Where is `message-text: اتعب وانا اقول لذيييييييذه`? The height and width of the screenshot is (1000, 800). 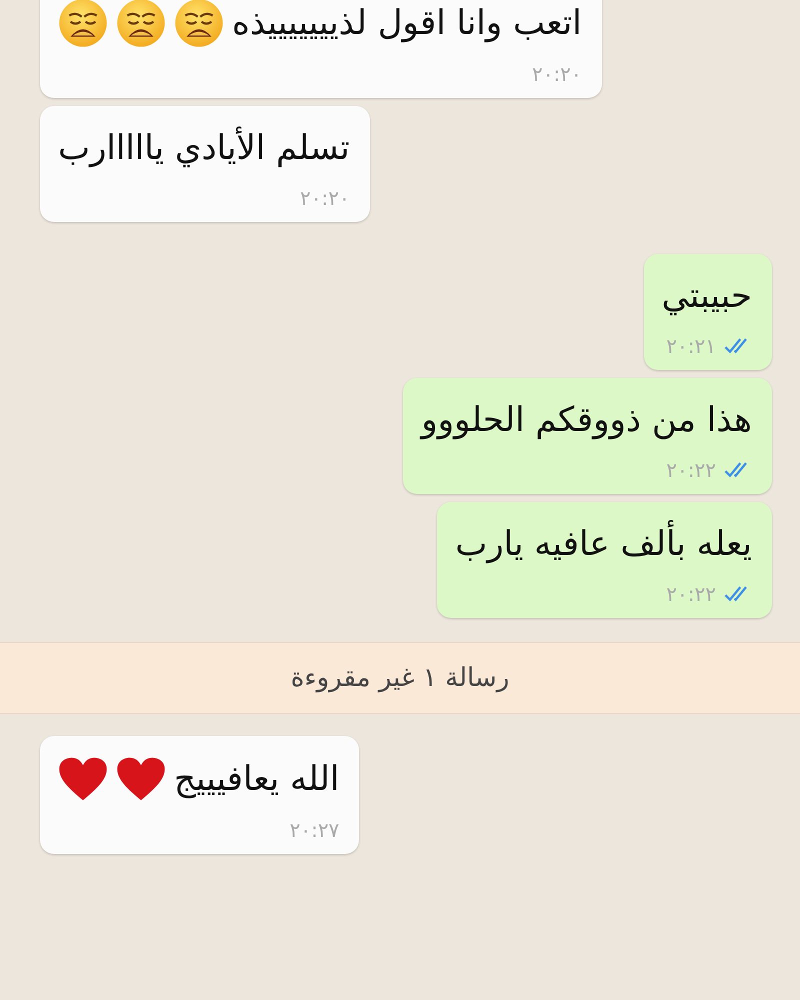
message-text: اتعب وانا اقول لذيييييييذه is located at coordinates (407, 23).